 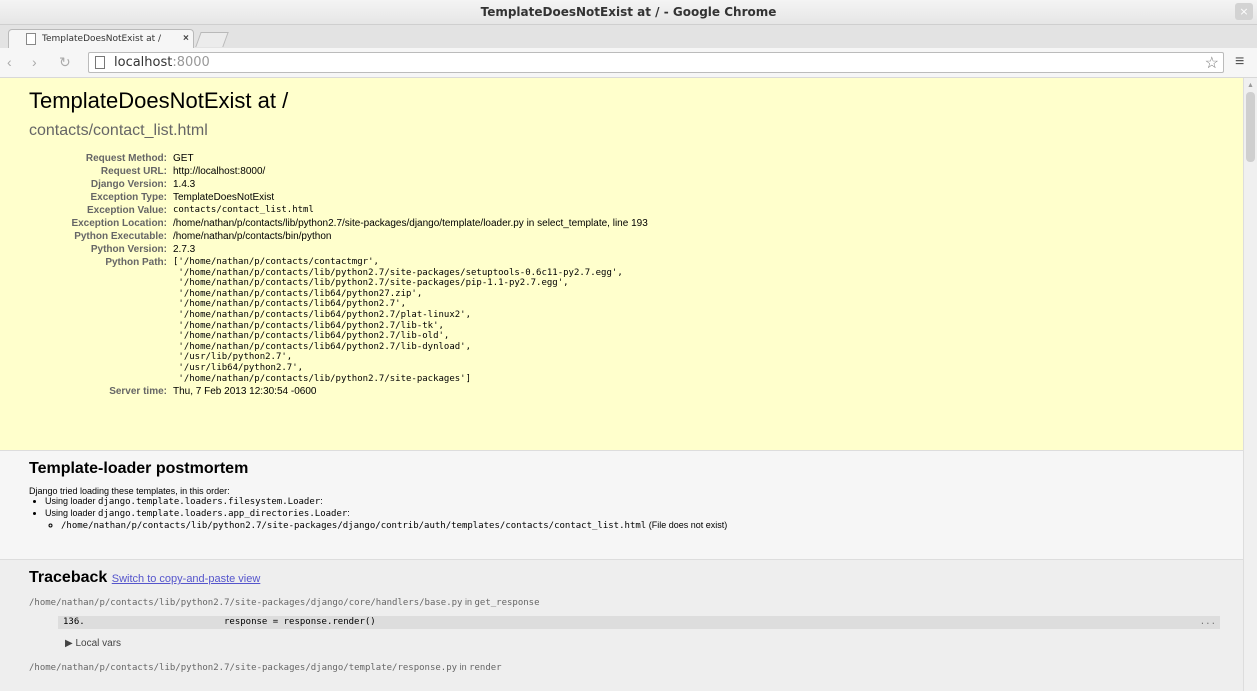 What do you see at coordinates (186, 579) in the screenshot?
I see `switch-to-copy-paste-link: Switch to copy-and-paste view` at bounding box center [186, 579].